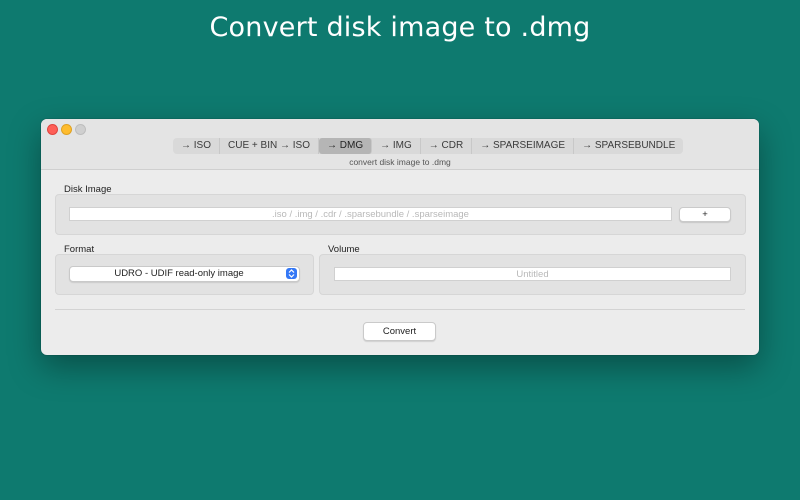 The height and width of the screenshot is (500, 800). What do you see at coordinates (400, 27) in the screenshot?
I see `page-headline: Convert disk image to .dmg` at bounding box center [400, 27].